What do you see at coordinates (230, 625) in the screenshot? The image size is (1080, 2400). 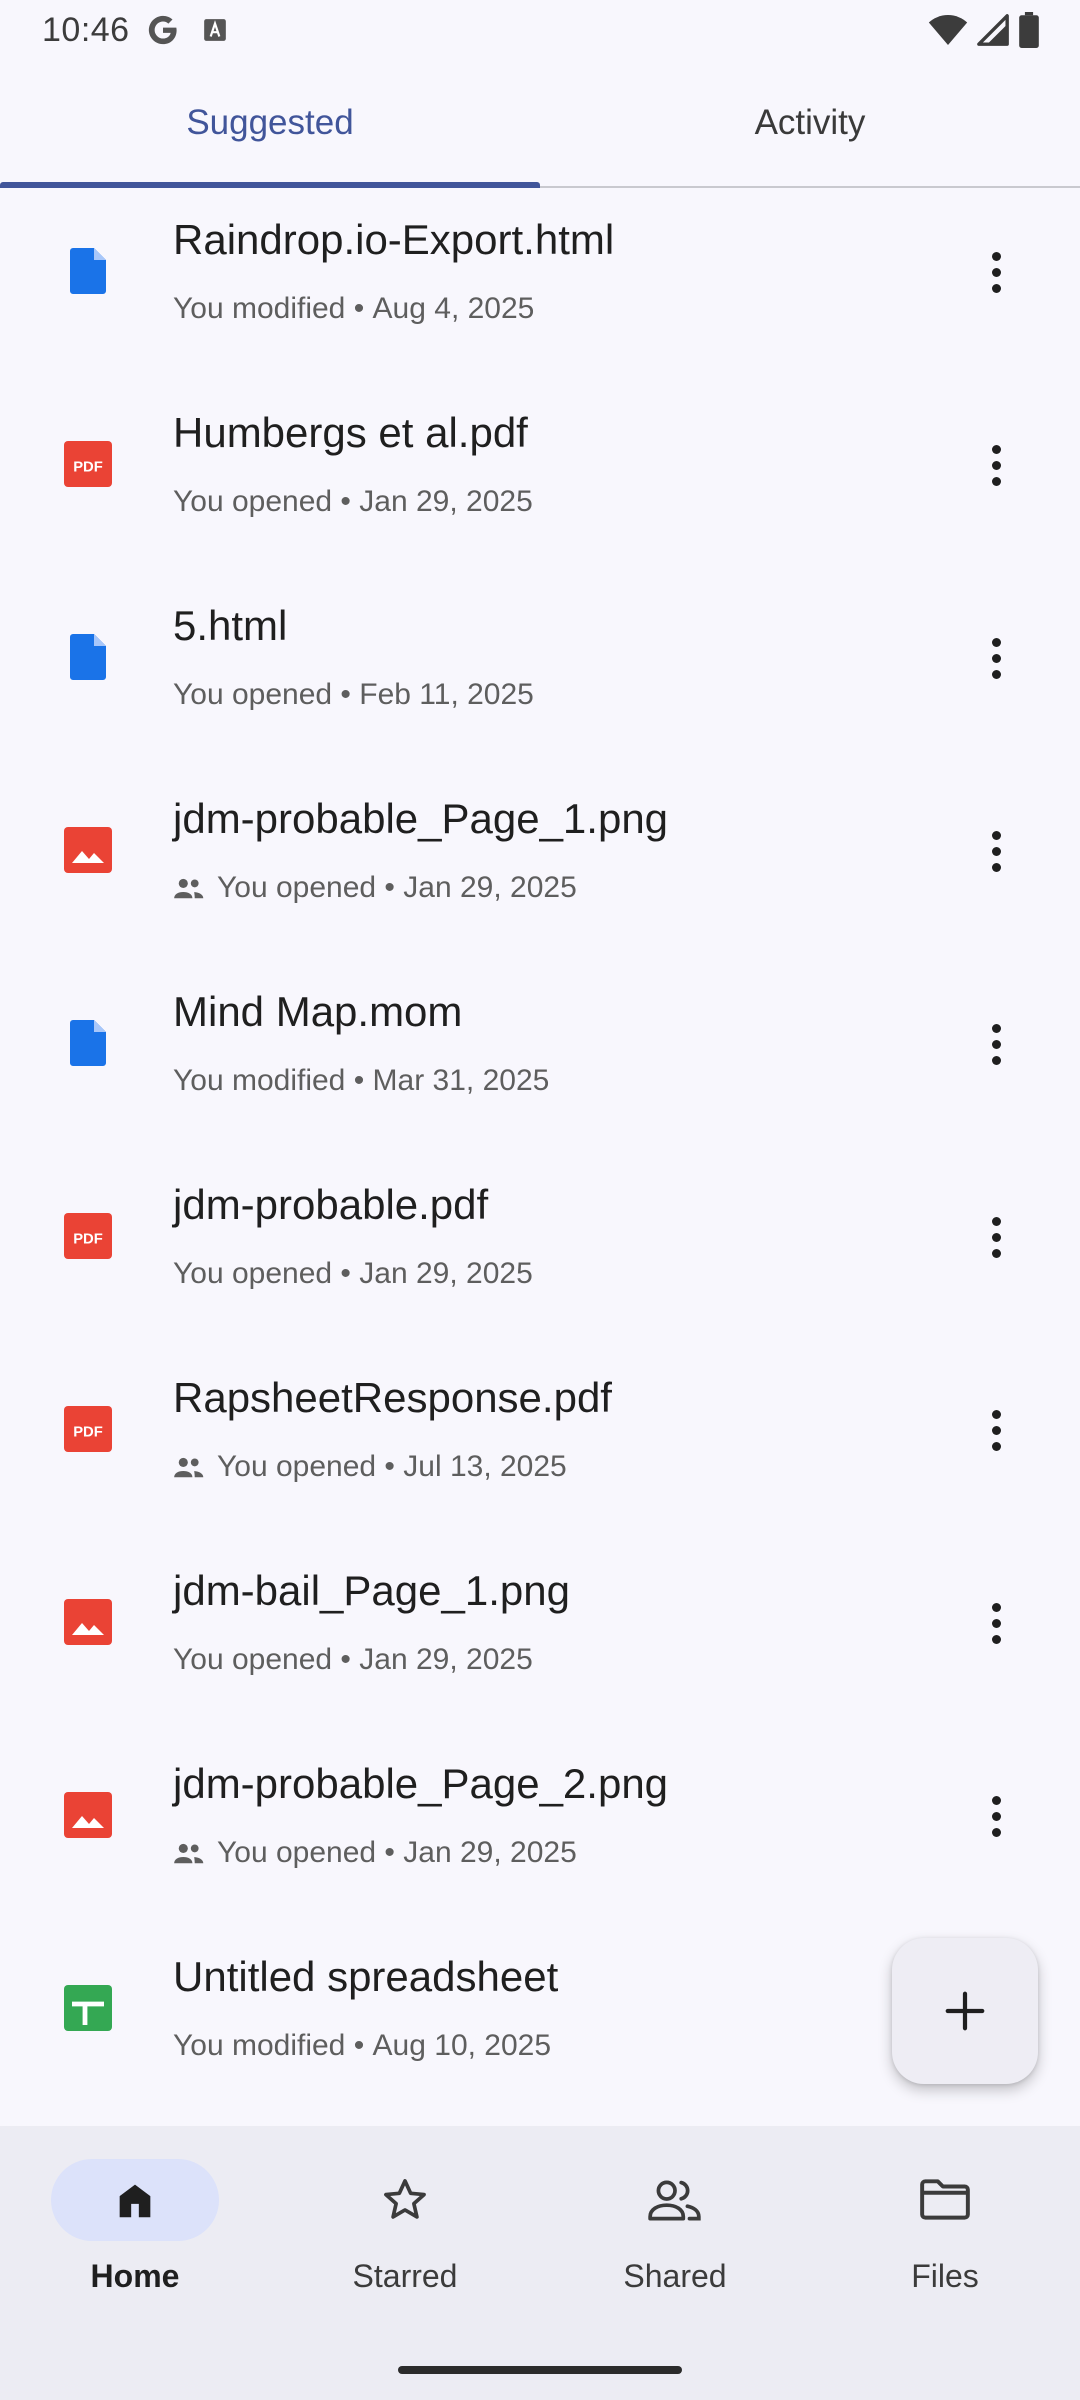 I see `file-name: 5.html` at bounding box center [230, 625].